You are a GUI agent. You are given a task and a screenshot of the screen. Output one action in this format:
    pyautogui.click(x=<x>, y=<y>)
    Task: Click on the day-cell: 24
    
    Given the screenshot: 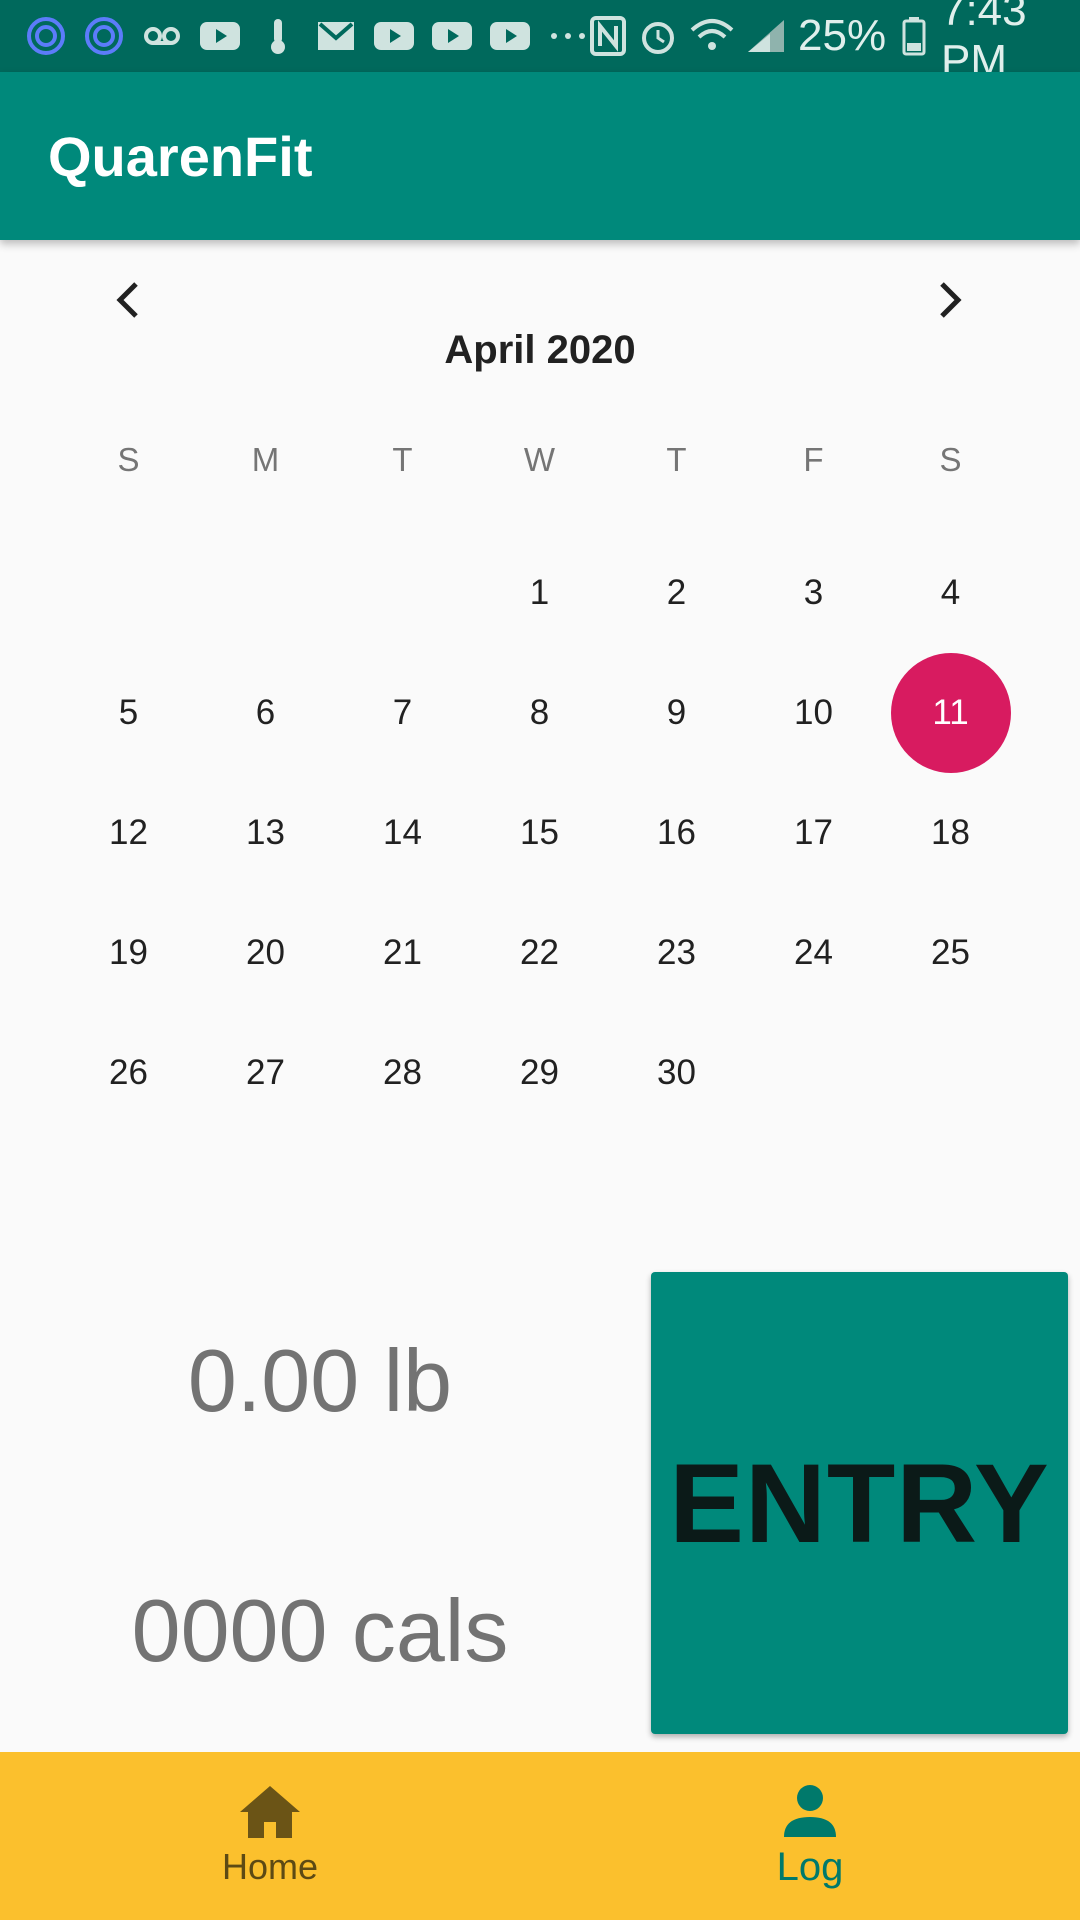 What is the action you would take?
    pyautogui.click(x=813, y=953)
    